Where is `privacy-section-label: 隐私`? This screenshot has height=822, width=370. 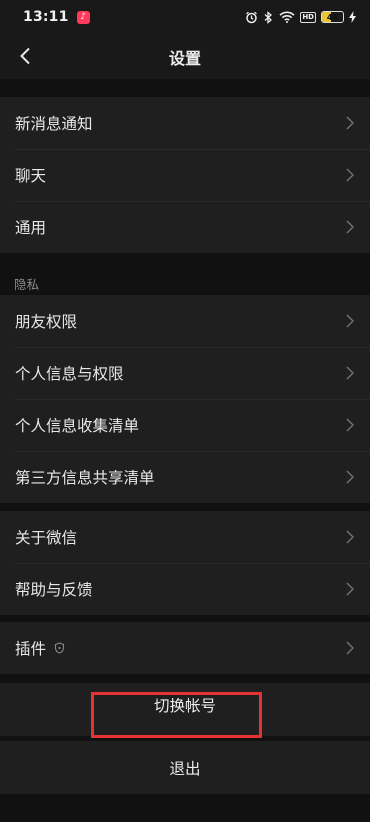
privacy-section-label: 隐私 is located at coordinates (27, 284).